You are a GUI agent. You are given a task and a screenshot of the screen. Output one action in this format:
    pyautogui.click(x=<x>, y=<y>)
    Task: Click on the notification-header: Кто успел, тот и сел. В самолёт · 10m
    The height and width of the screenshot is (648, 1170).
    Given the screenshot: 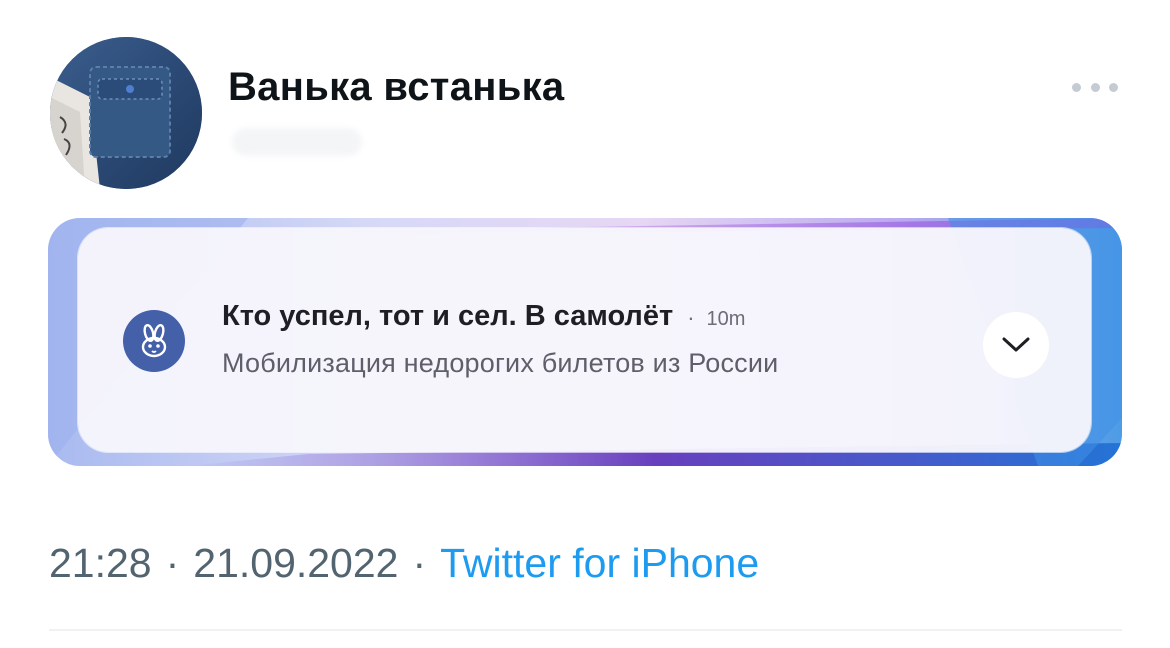 What is the action you would take?
    pyautogui.click(x=483, y=316)
    